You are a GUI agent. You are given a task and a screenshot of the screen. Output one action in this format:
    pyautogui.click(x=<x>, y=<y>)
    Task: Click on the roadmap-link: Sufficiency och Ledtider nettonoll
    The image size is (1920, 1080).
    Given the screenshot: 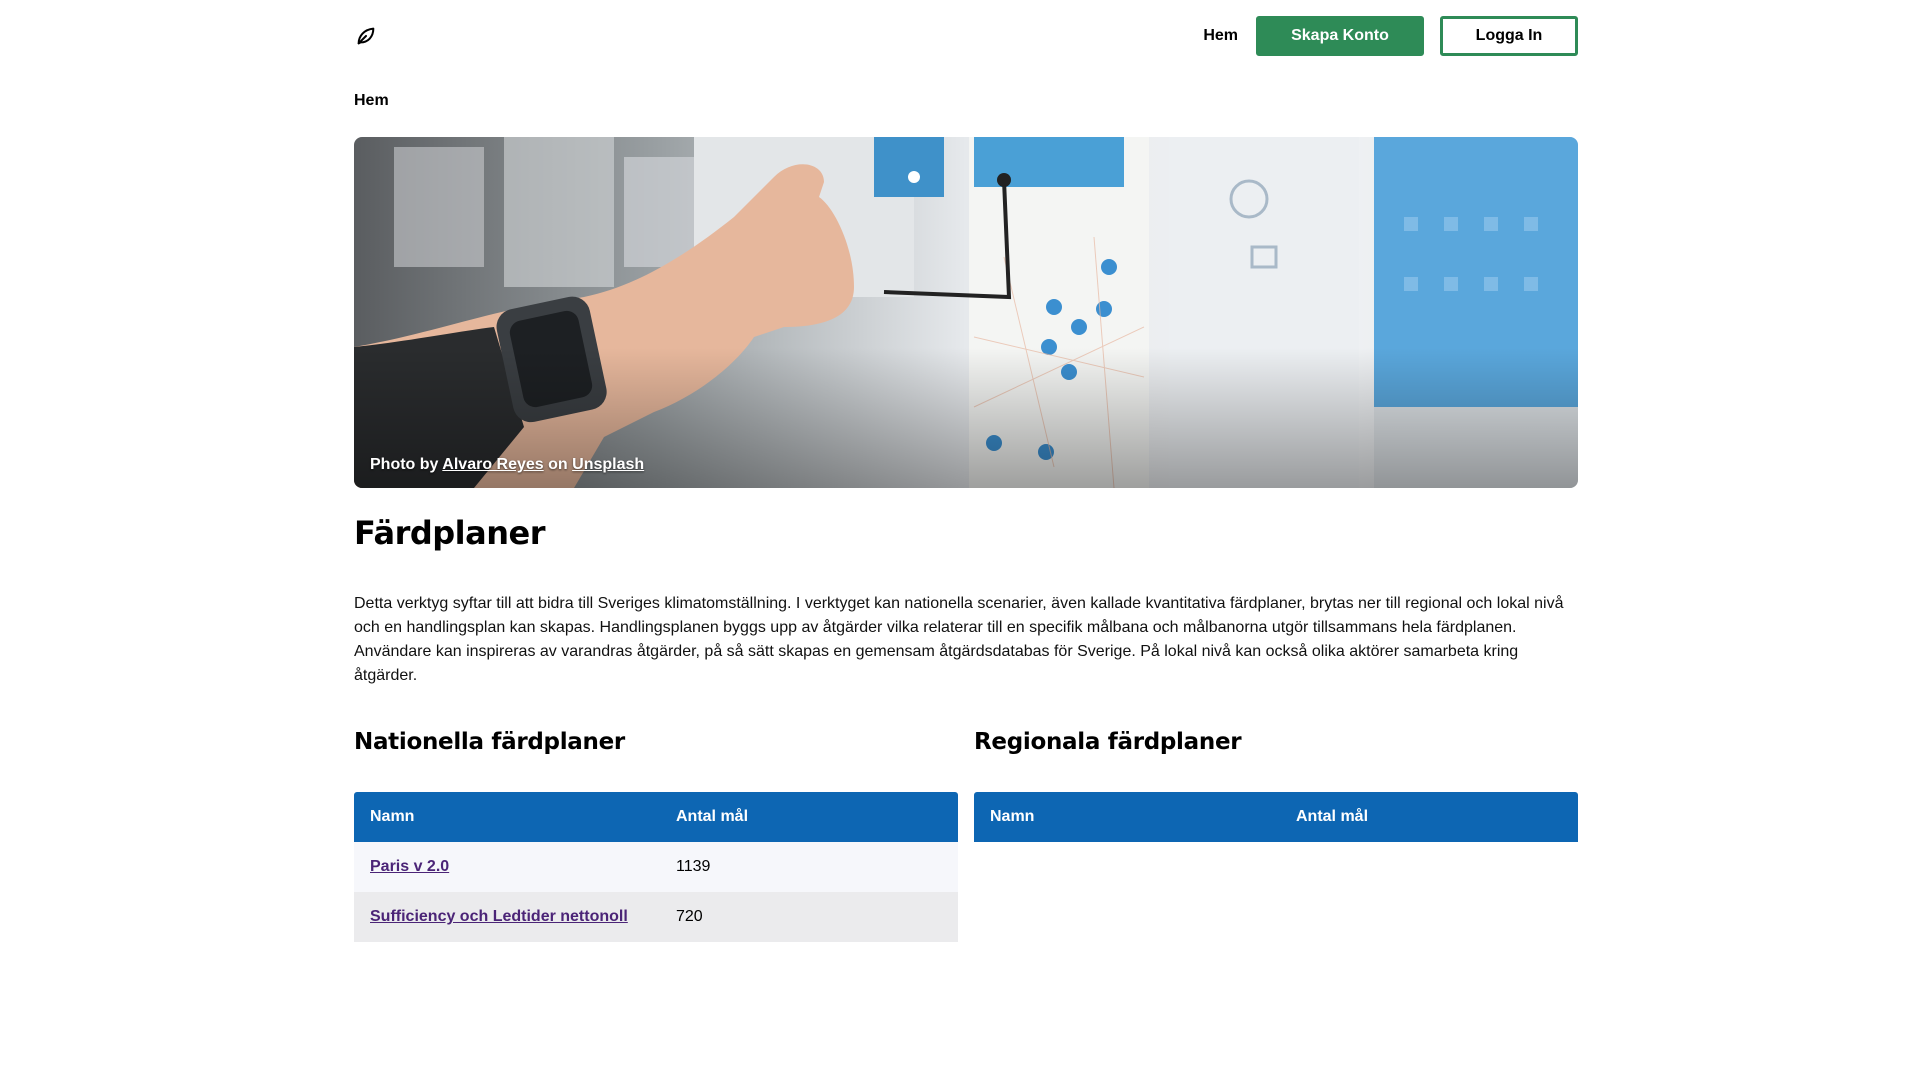 What is the action you would take?
    pyautogui.click(x=499, y=916)
    